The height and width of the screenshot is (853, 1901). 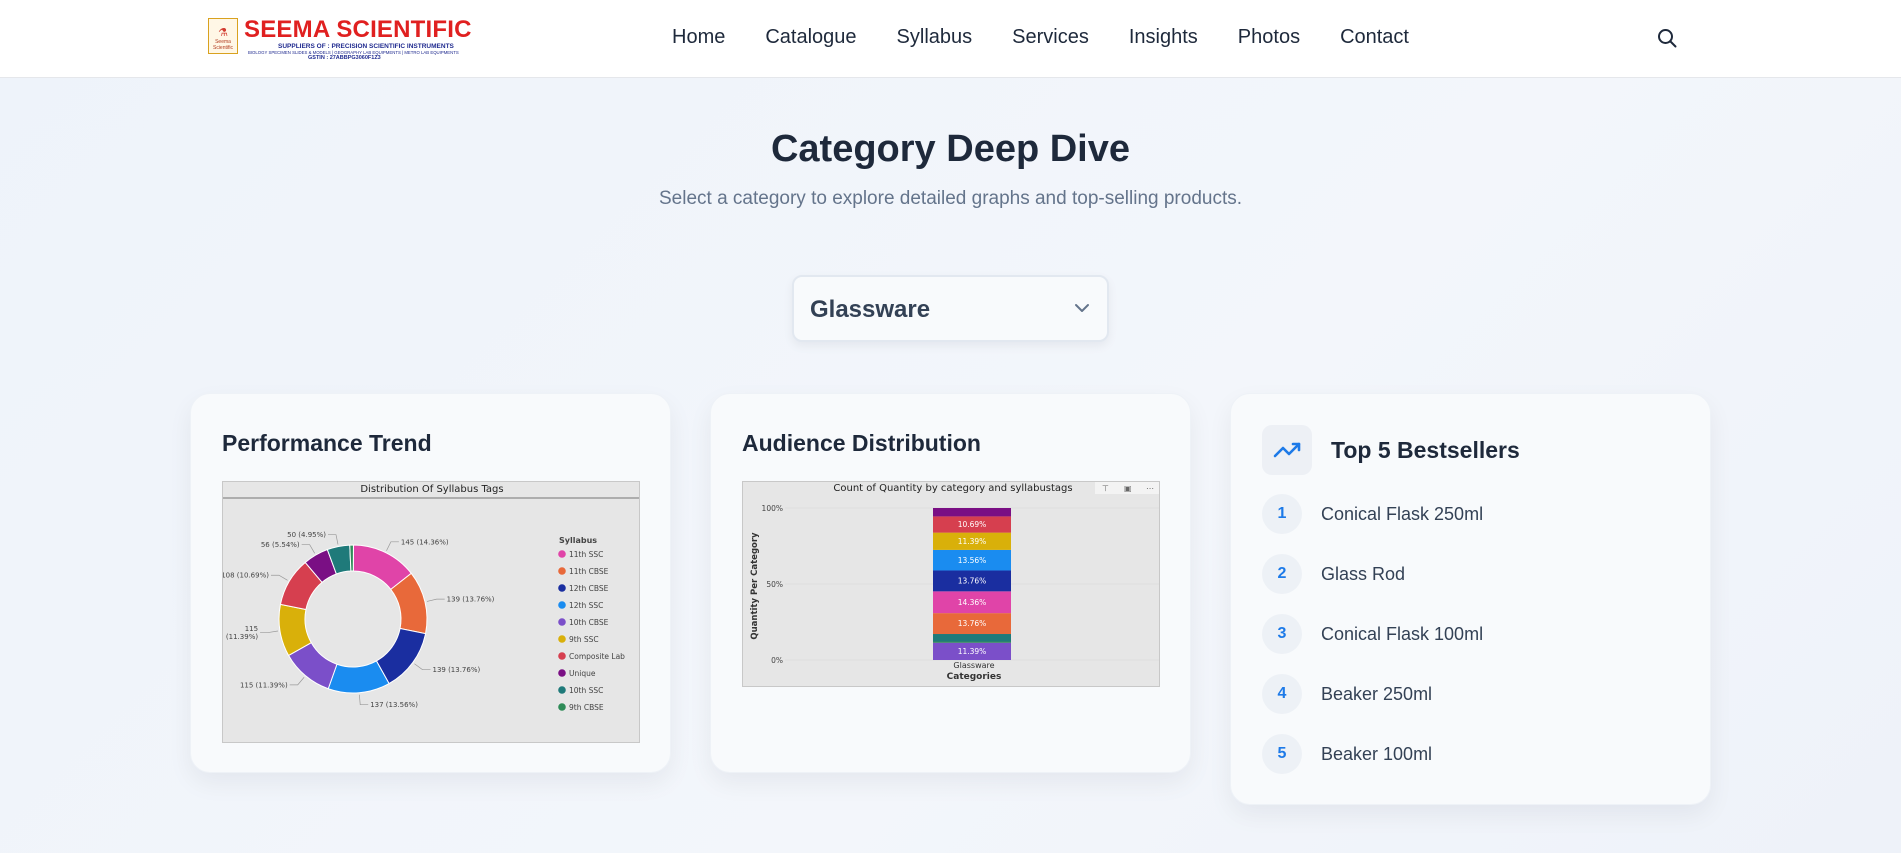 I want to click on product-name: Conical Flask 100ml, so click(x=1402, y=634).